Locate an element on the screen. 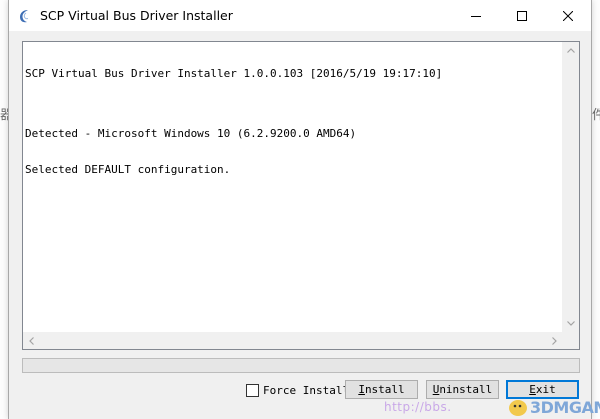 The width and height of the screenshot is (600, 419). vertical-scrollbar is located at coordinates (570, 187).